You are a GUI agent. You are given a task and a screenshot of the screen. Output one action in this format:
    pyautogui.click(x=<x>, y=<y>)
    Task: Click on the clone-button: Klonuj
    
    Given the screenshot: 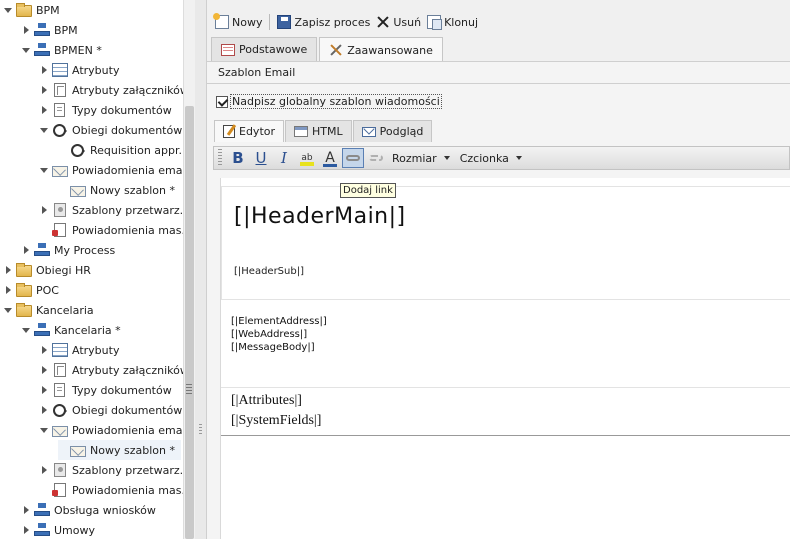 What is the action you would take?
    pyautogui.click(x=452, y=22)
    